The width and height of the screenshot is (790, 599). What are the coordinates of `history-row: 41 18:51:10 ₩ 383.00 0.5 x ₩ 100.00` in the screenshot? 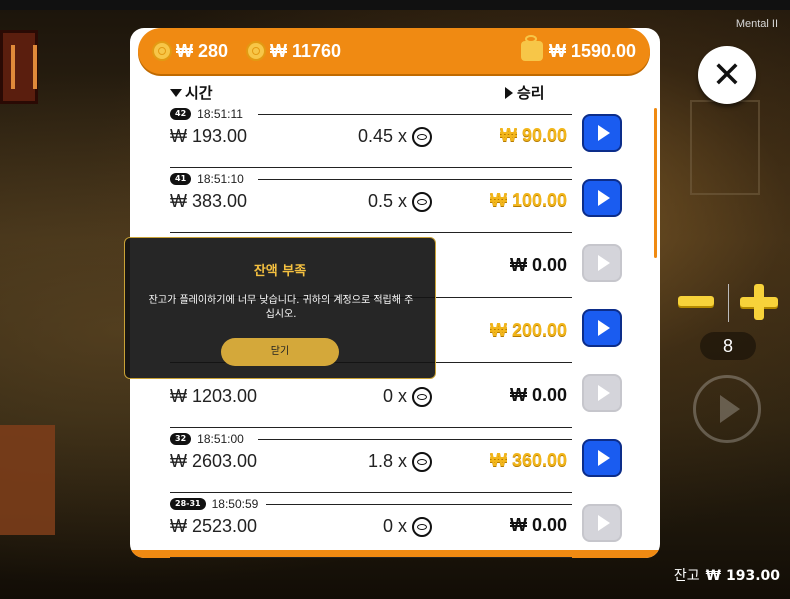 It's located at (396, 202).